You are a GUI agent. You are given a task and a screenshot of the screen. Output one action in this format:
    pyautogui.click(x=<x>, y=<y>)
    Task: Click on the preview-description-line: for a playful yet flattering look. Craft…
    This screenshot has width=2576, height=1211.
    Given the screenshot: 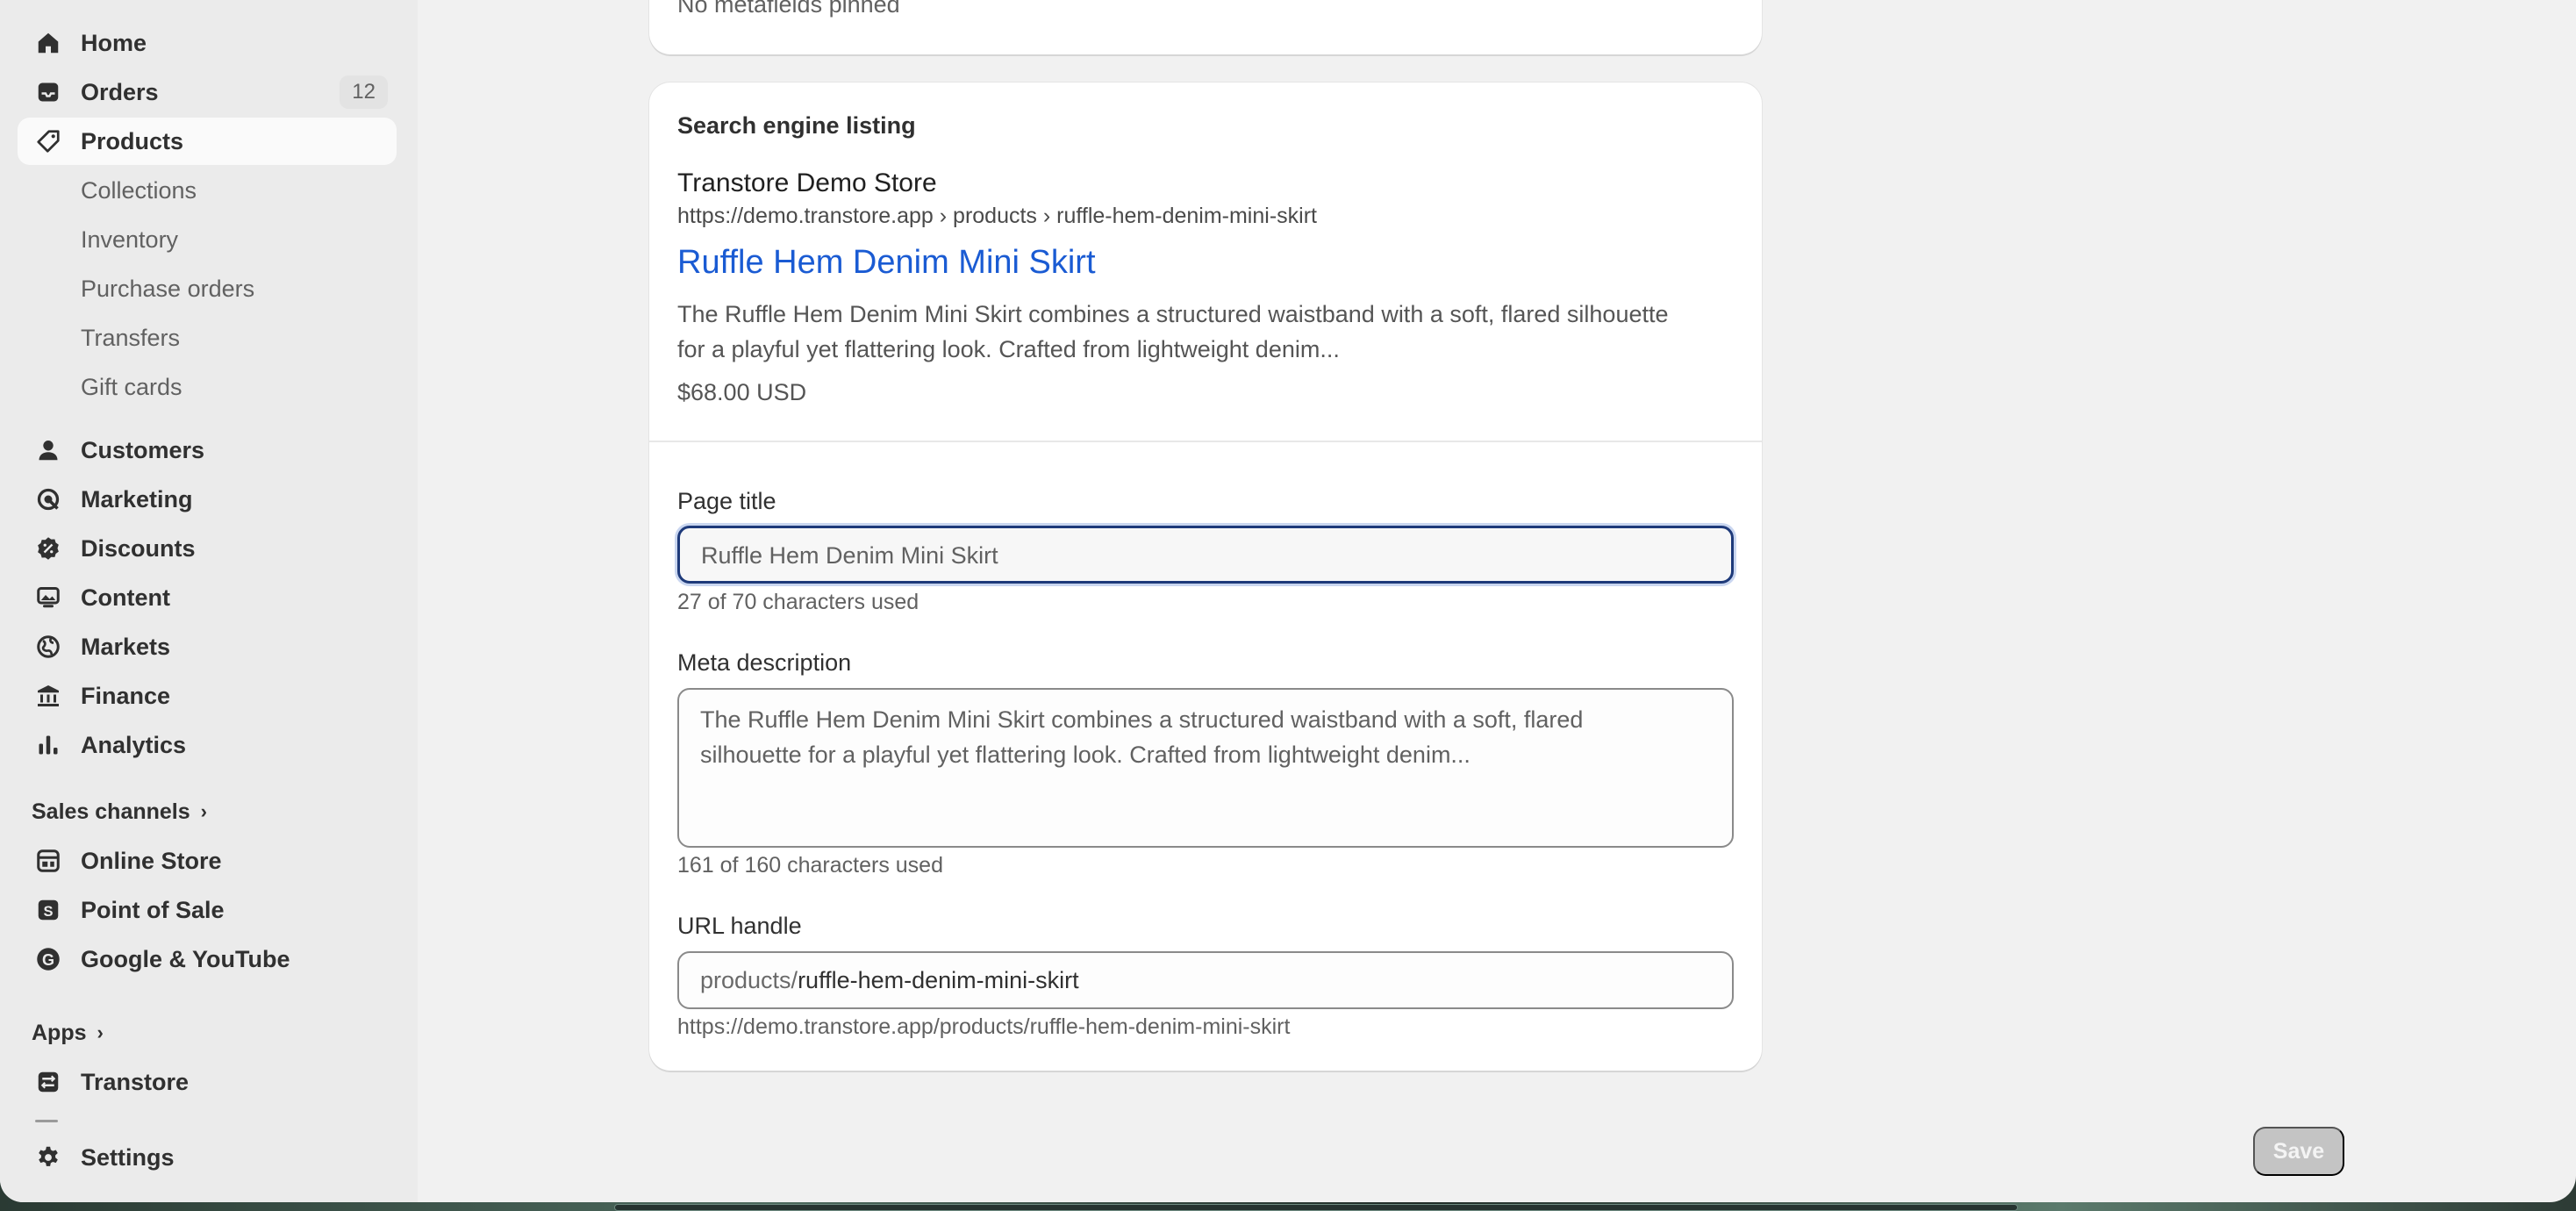 What is the action you would take?
    pyautogui.click(x=1008, y=349)
    